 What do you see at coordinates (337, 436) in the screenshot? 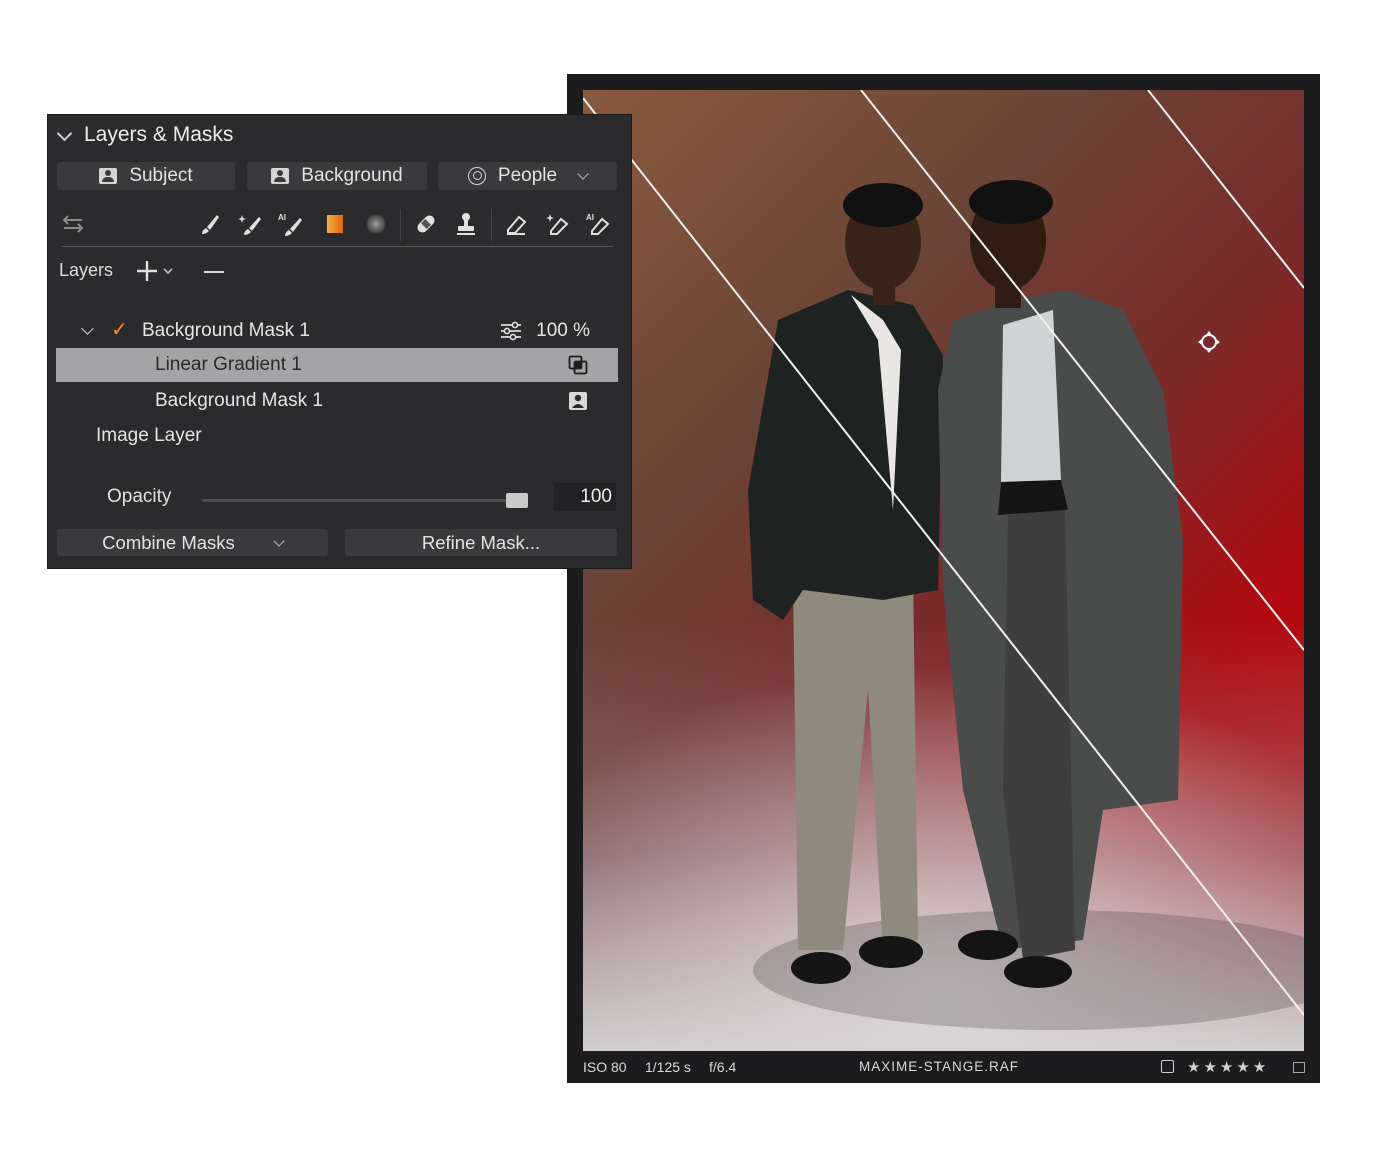
I see `image-layer-row: Image Layer` at bounding box center [337, 436].